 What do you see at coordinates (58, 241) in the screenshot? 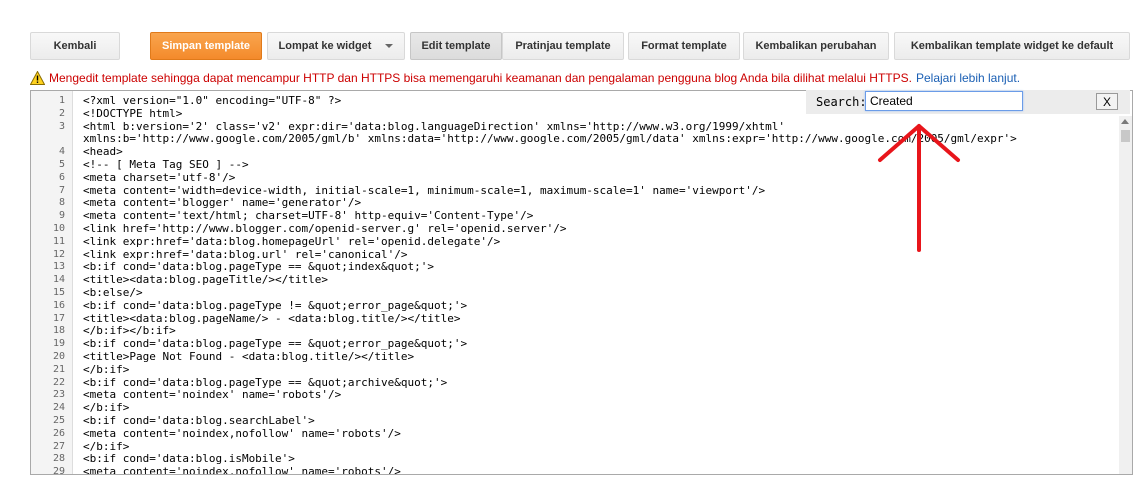
I see `line-number: 11` at bounding box center [58, 241].